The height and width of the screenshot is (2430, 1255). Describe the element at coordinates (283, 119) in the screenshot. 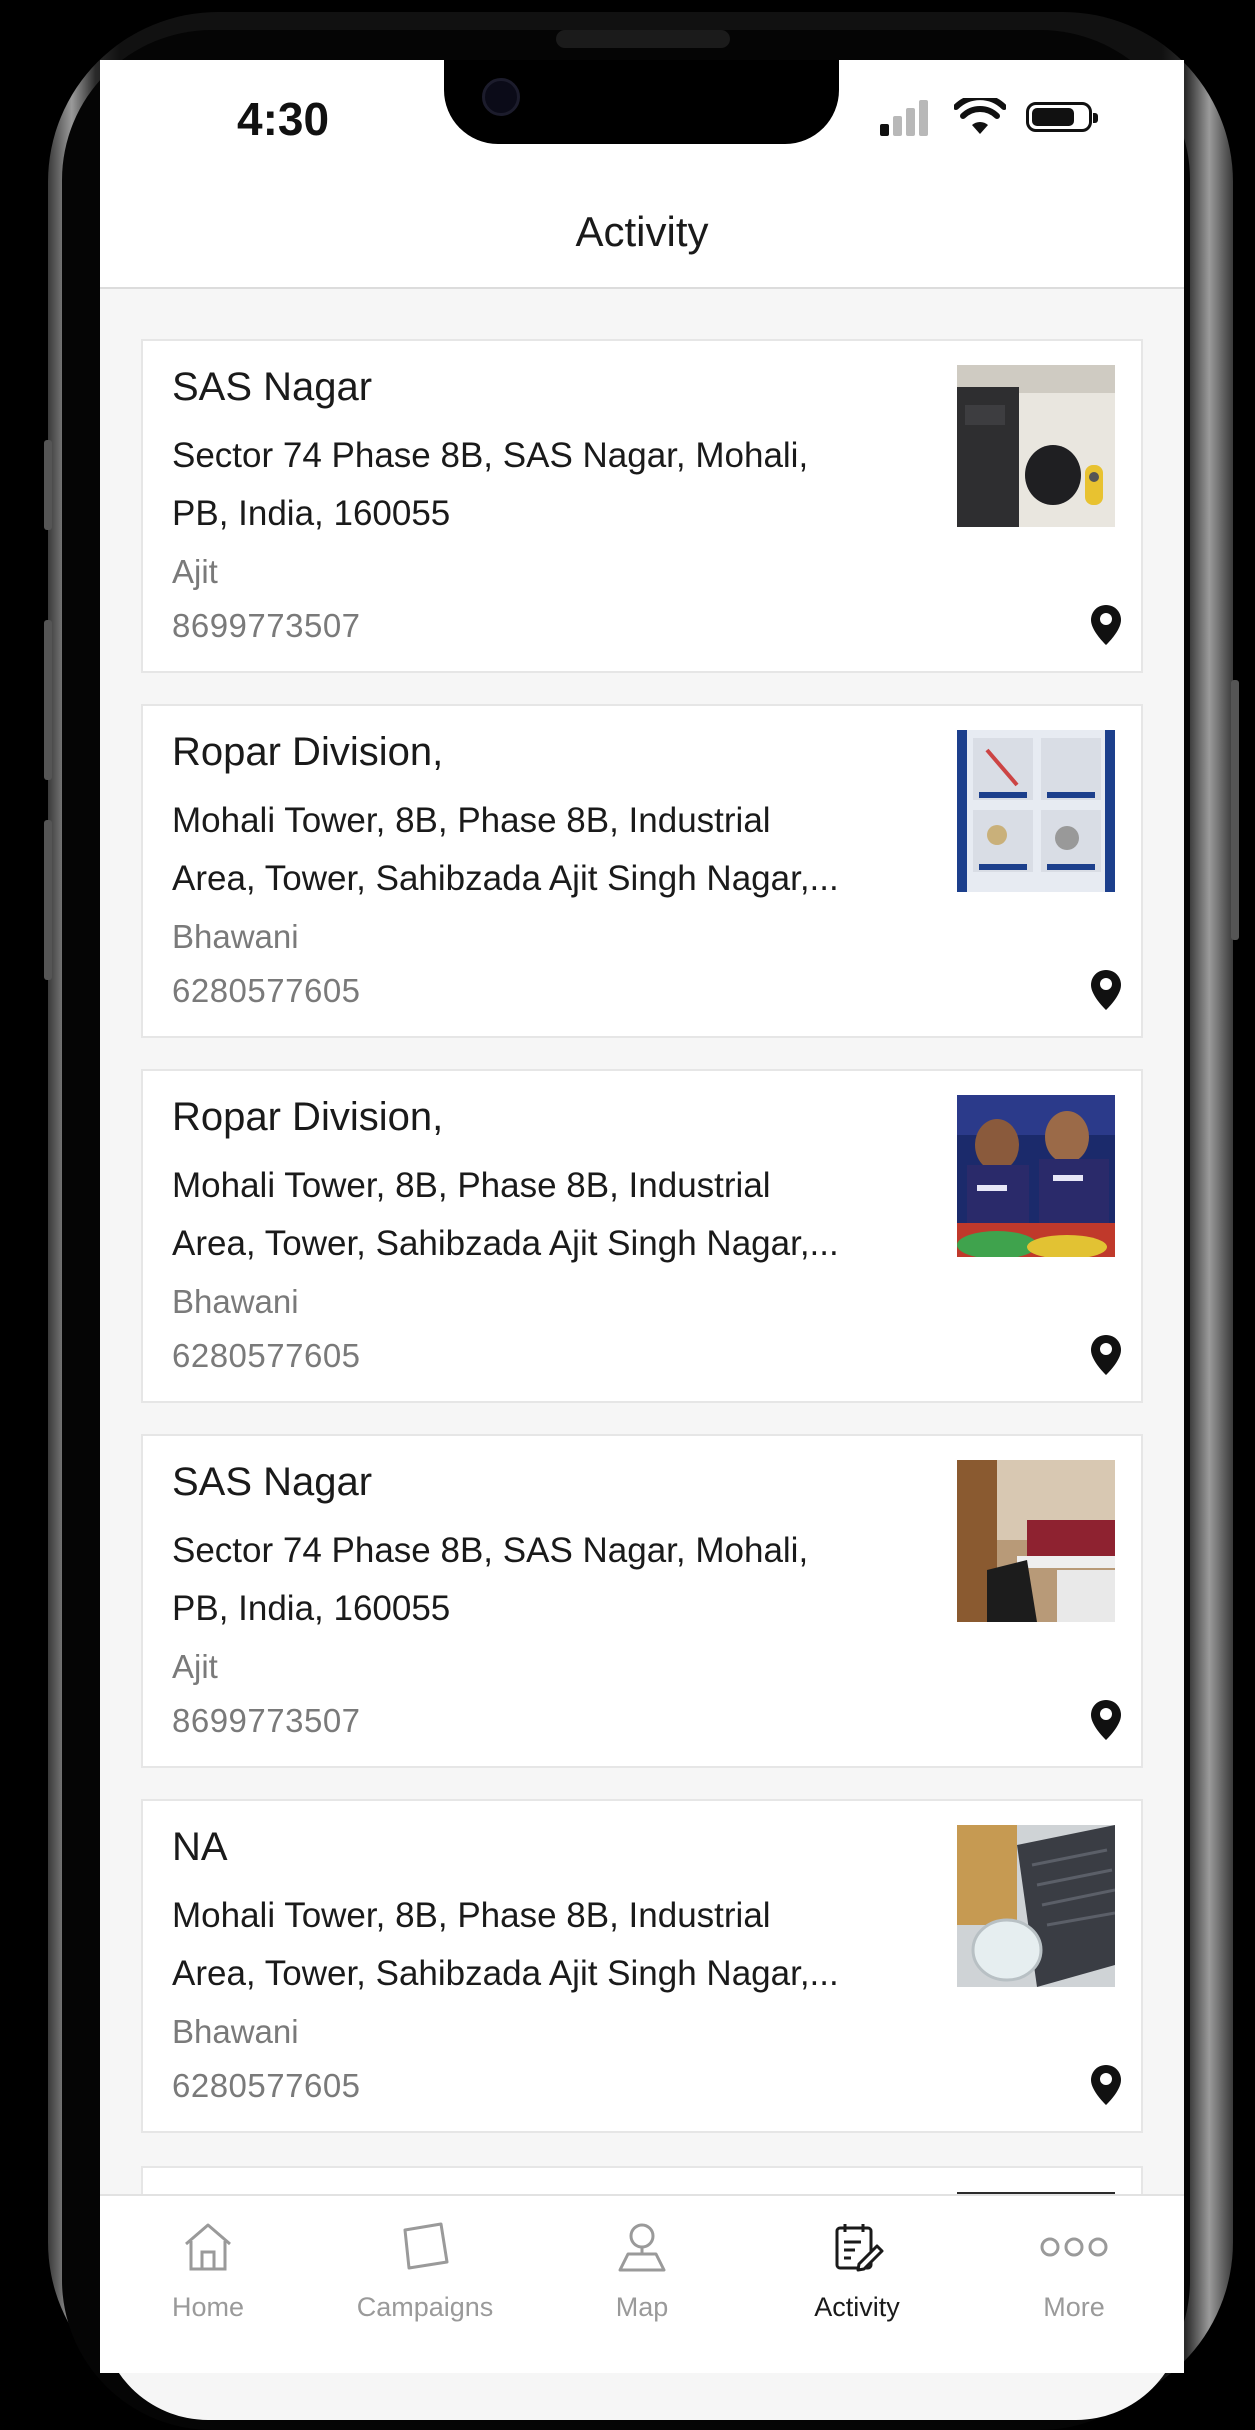

I see `status-time: 4:30` at that location.